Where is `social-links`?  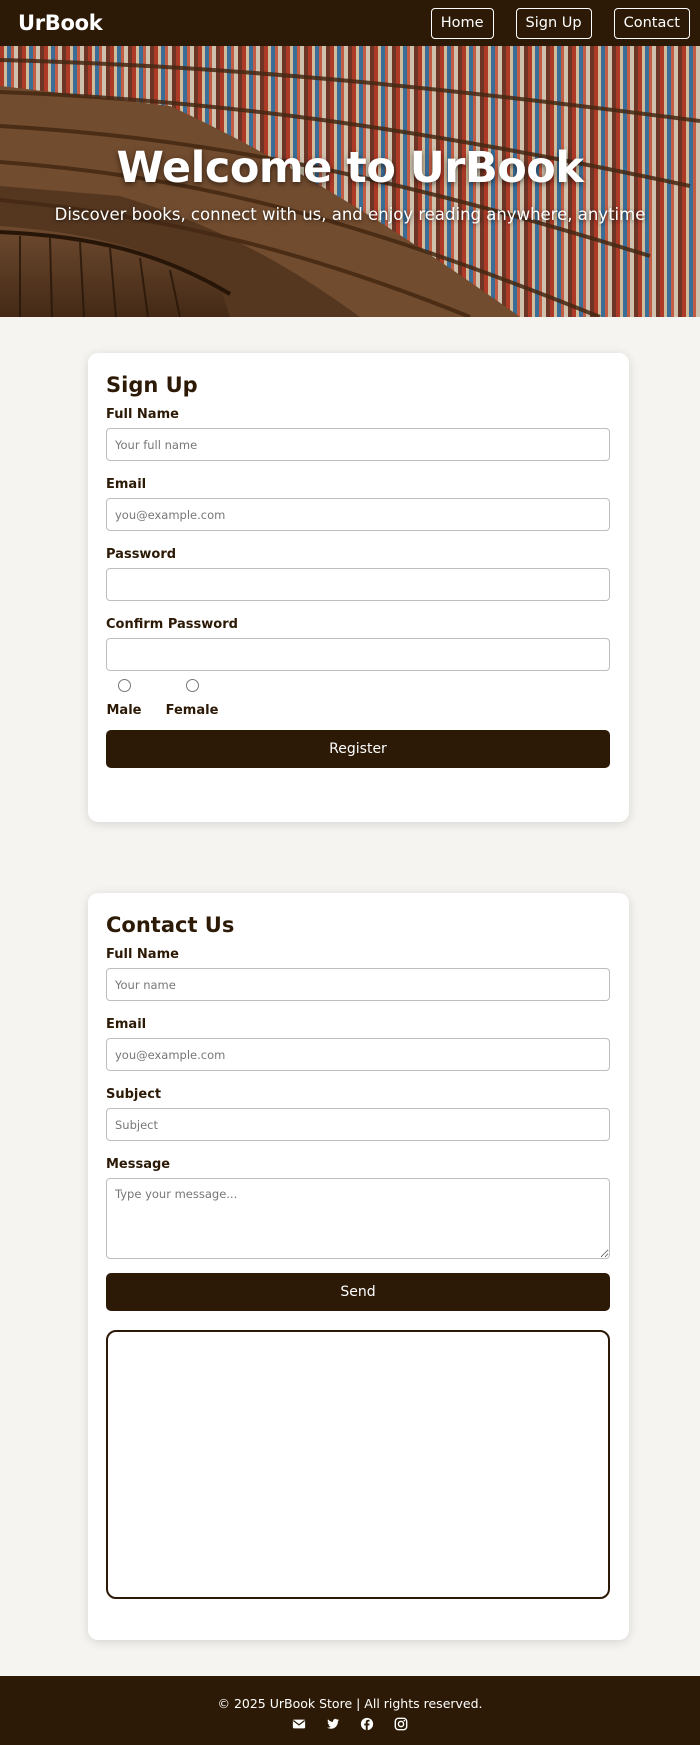 social-links is located at coordinates (350, 1724).